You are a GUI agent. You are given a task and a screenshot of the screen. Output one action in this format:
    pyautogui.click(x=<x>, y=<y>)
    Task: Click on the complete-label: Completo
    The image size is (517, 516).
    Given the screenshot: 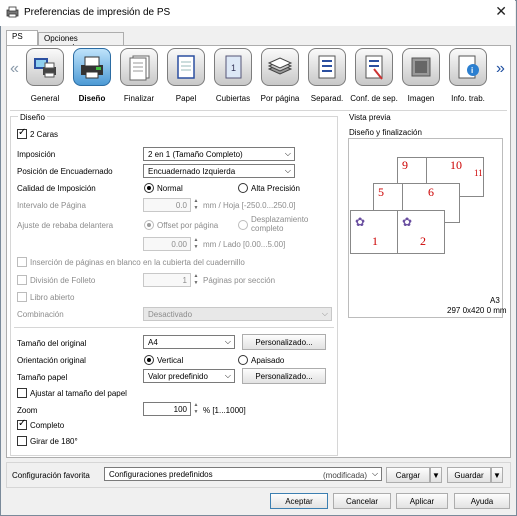 What is the action you would take?
    pyautogui.click(x=47, y=425)
    